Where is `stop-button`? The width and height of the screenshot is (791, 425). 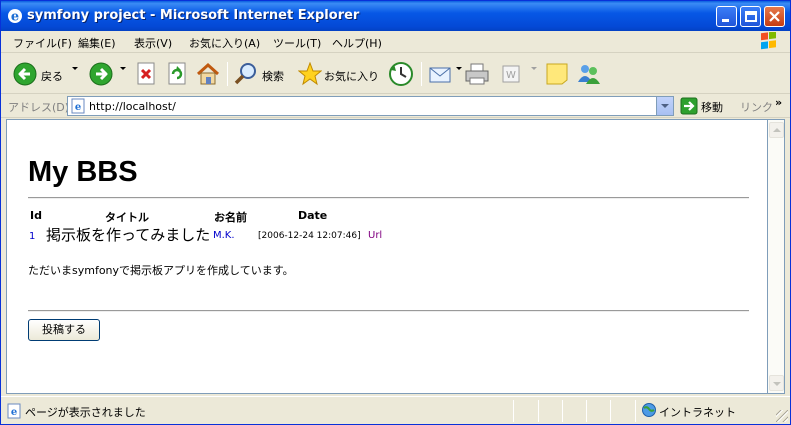
stop-button is located at coordinates (146, 74).